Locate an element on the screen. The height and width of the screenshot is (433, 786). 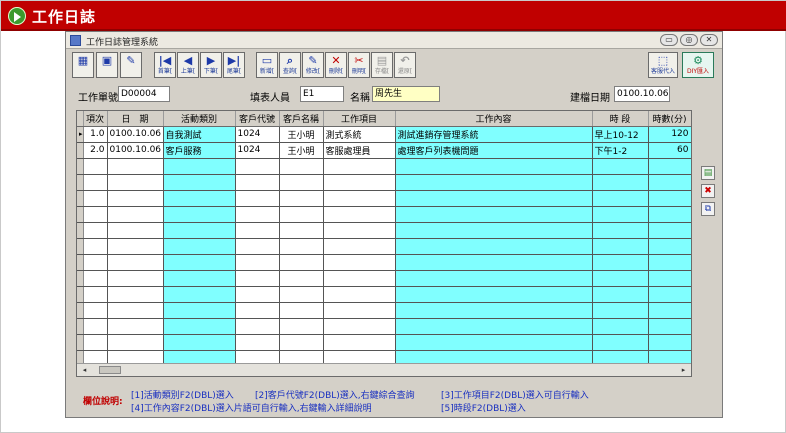
undo-button: ↶ 還原[ is located at coordinates (405, 65).